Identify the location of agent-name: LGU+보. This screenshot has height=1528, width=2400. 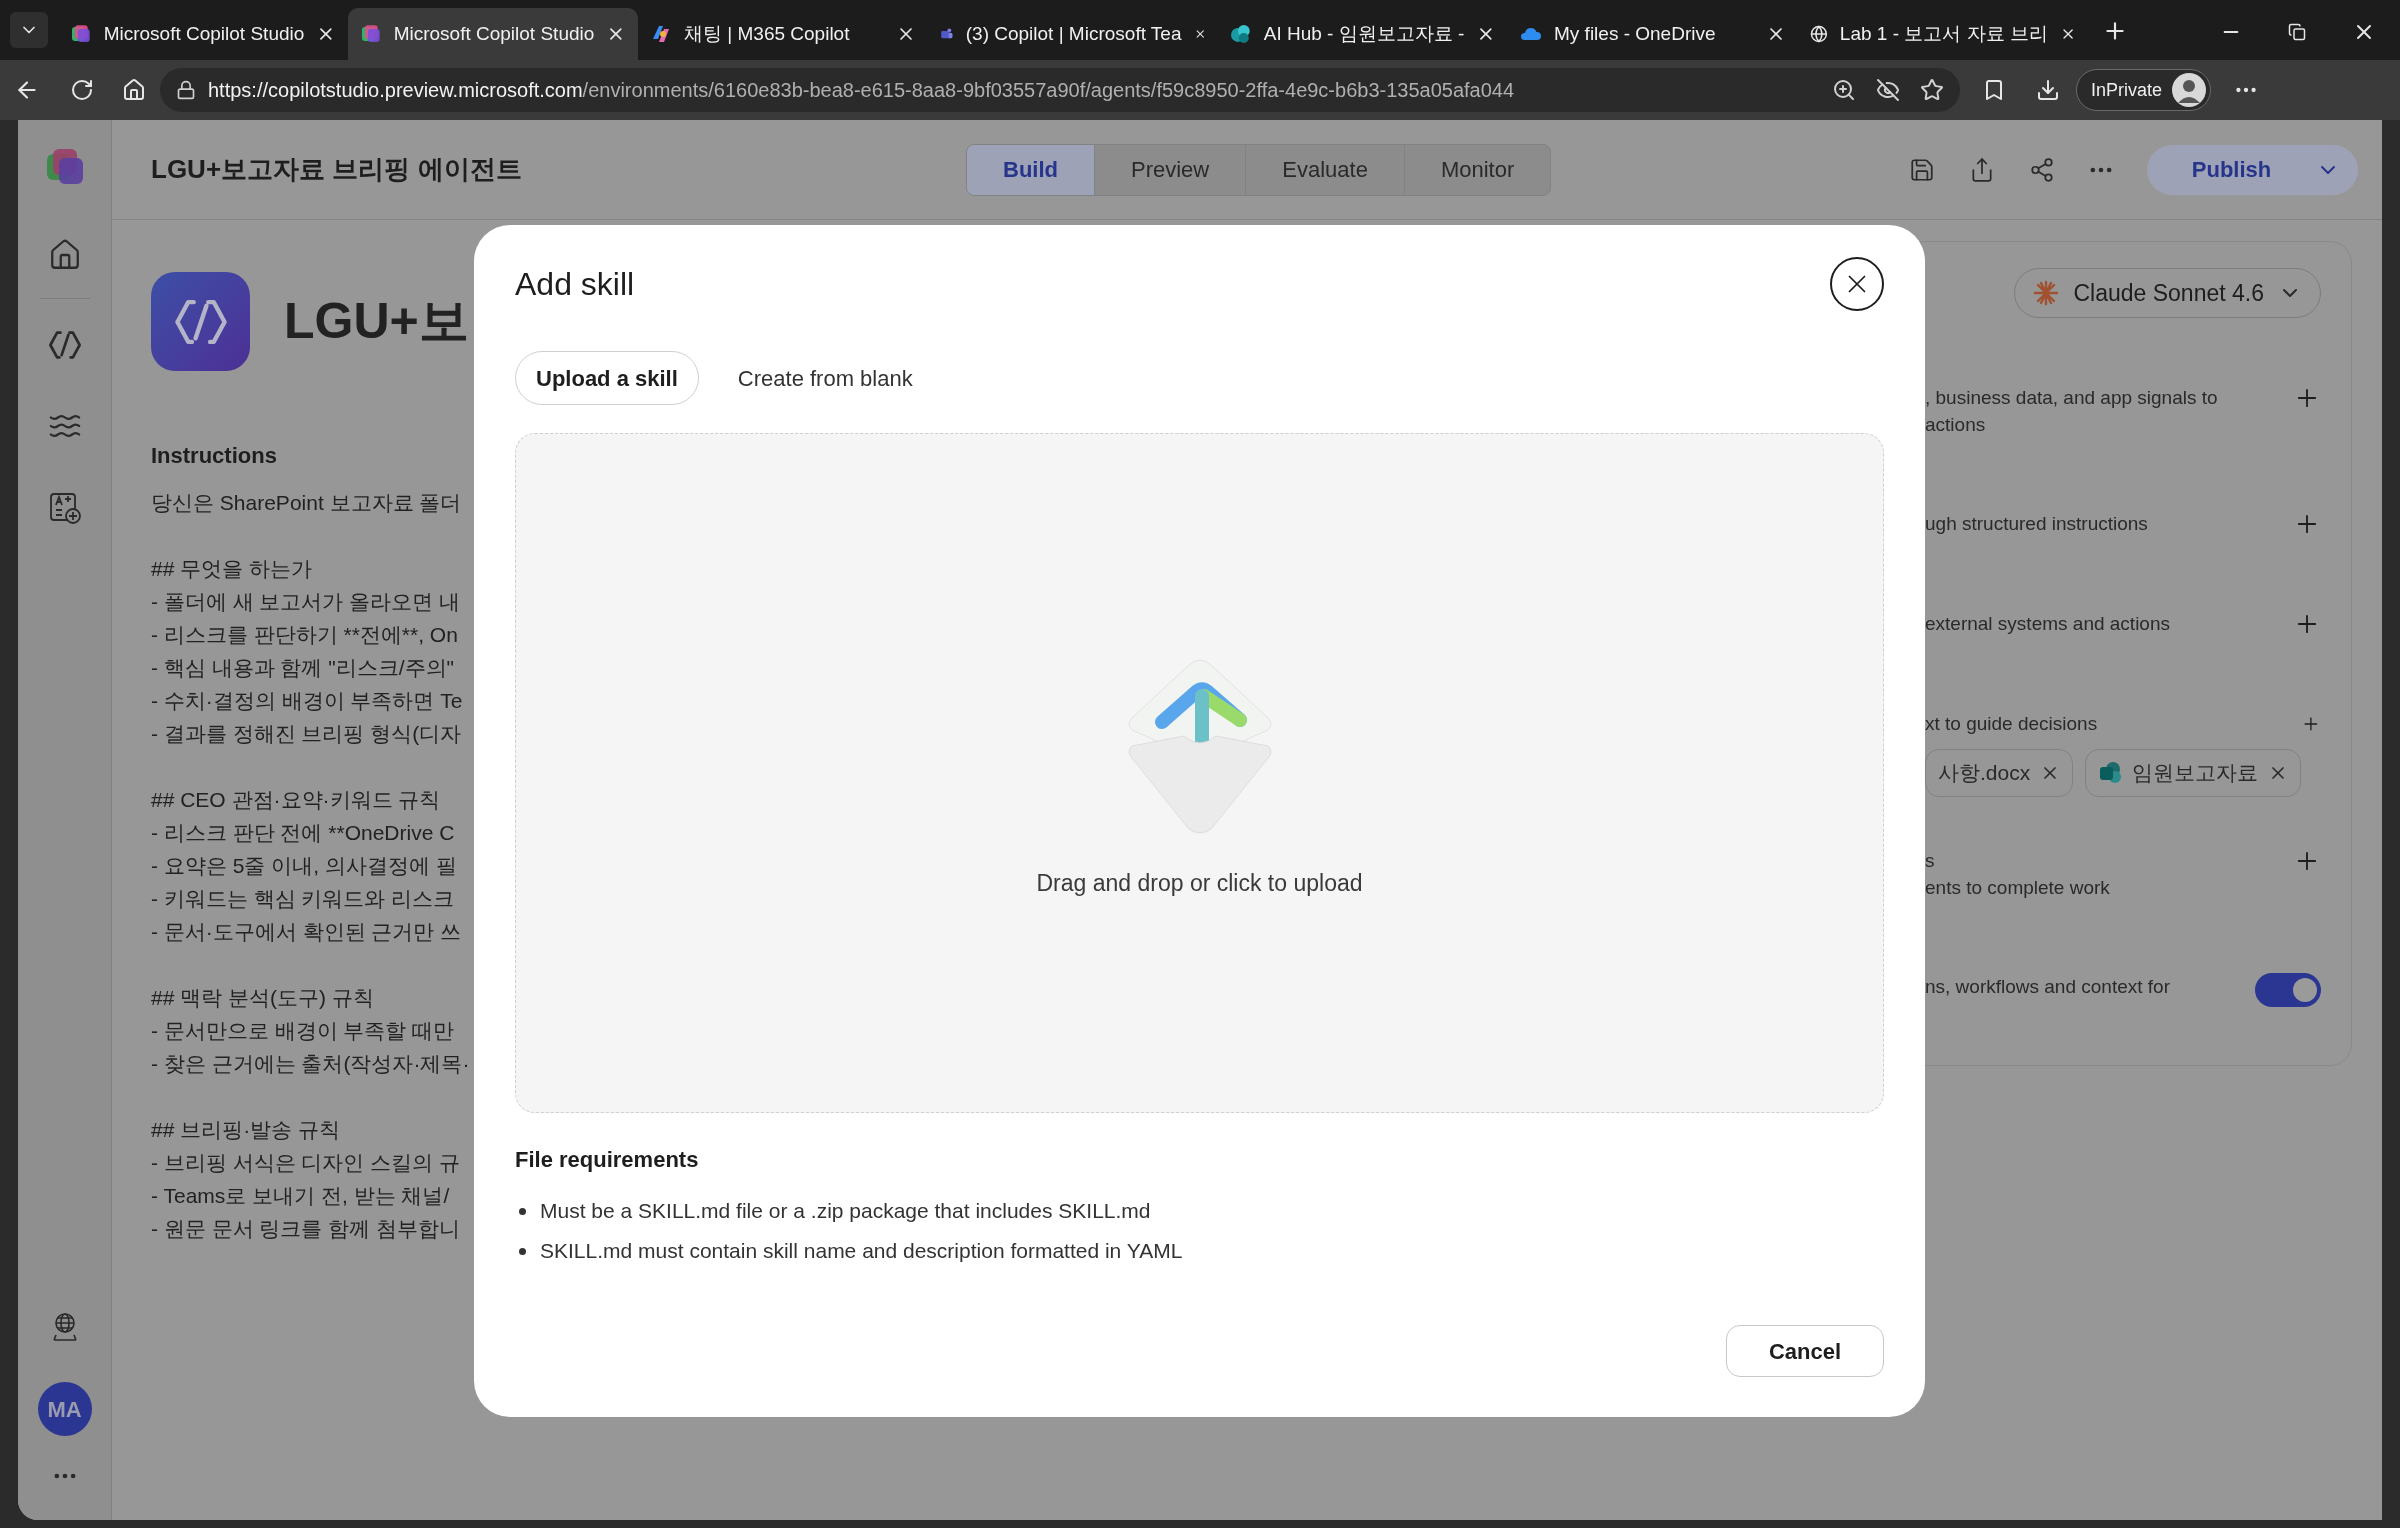
(376, 321).